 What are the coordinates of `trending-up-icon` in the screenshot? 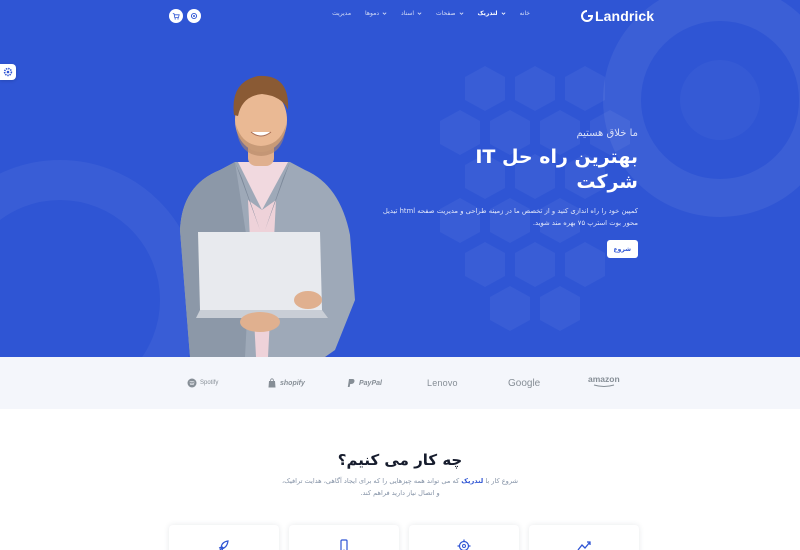 It's located at (584, 545).